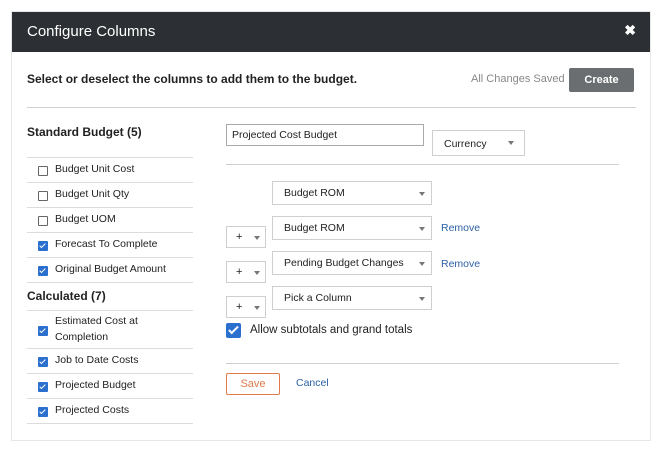  Describe the element at coordinates (331, 107) in the screenshot. I see `header-divider` at that location.